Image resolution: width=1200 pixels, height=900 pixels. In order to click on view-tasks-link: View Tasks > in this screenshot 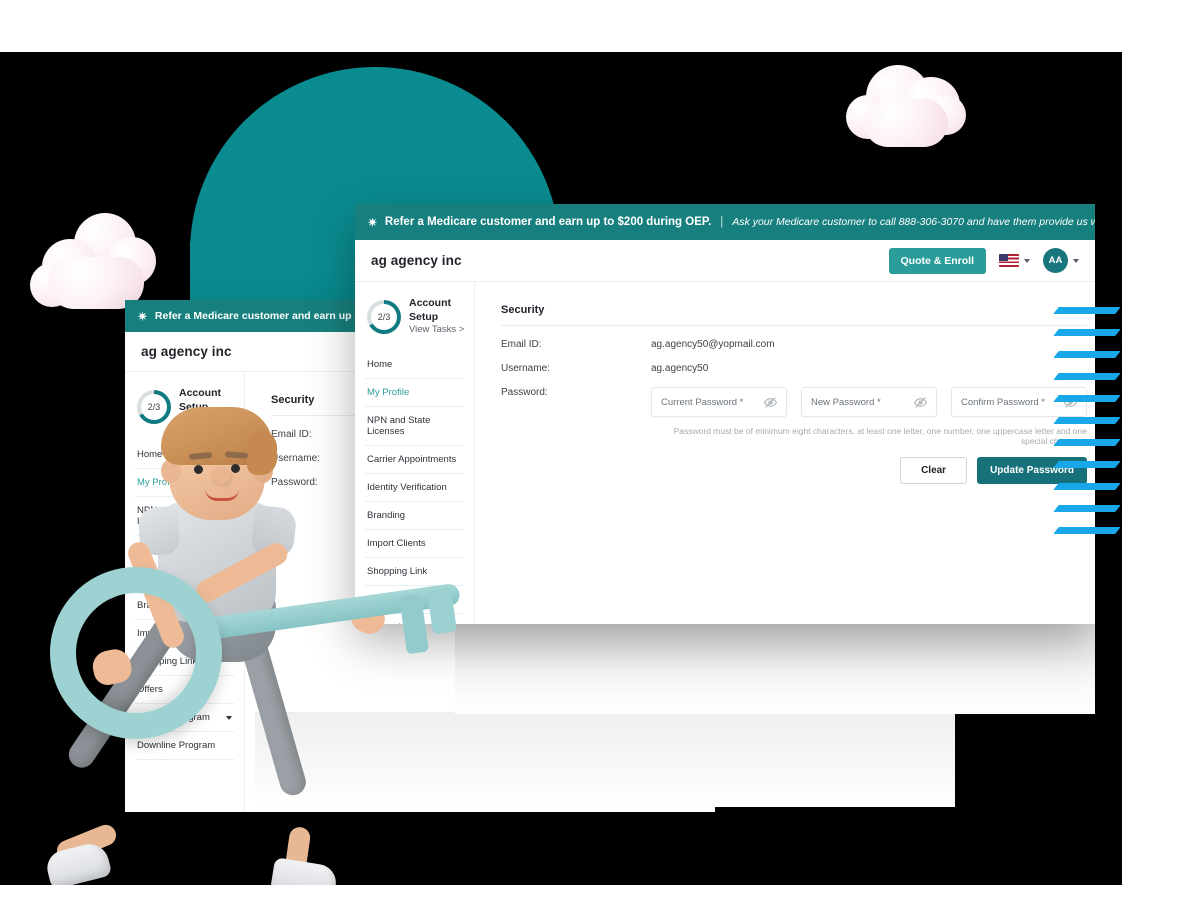, I will do `click(441, 330)`.